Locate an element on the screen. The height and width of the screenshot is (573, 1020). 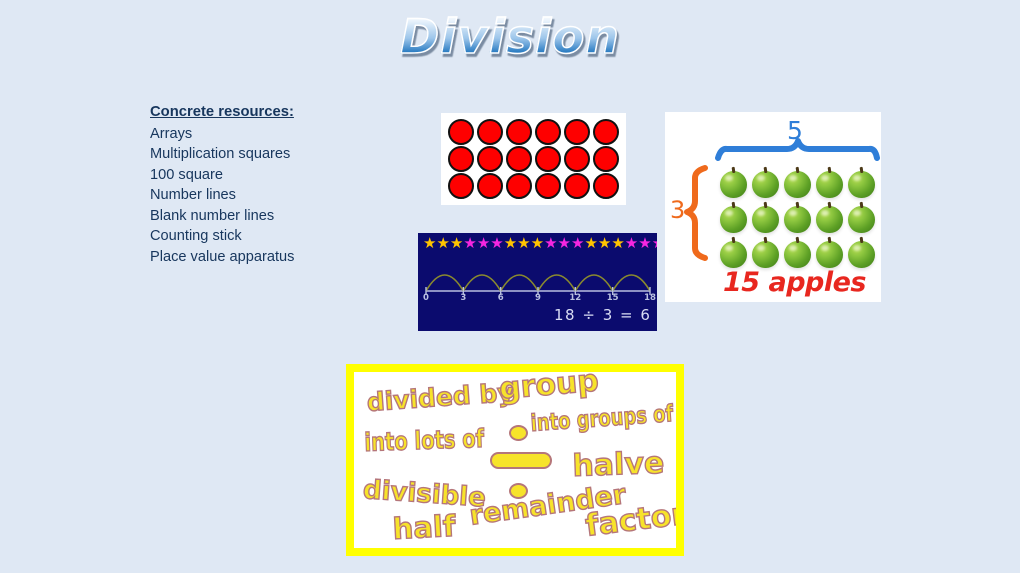
word-cloud-term: into lots of is located at coordinates (424, 440).